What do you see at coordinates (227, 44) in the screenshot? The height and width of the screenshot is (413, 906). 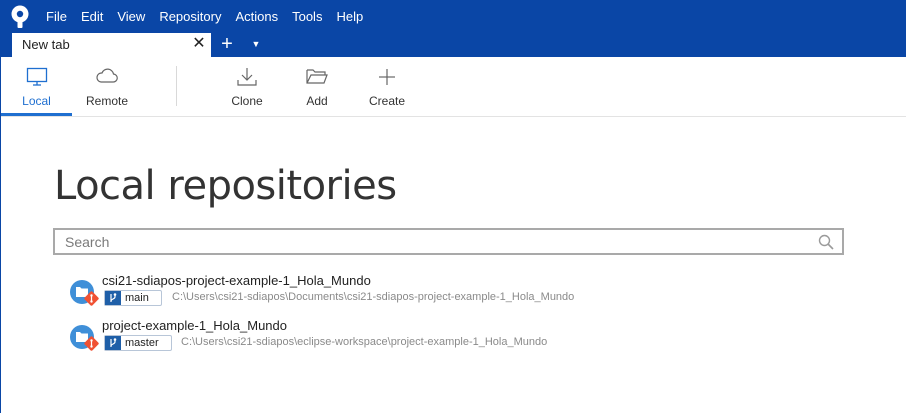 I see `add-tab-icon: +` at bounding box center [227, 44].